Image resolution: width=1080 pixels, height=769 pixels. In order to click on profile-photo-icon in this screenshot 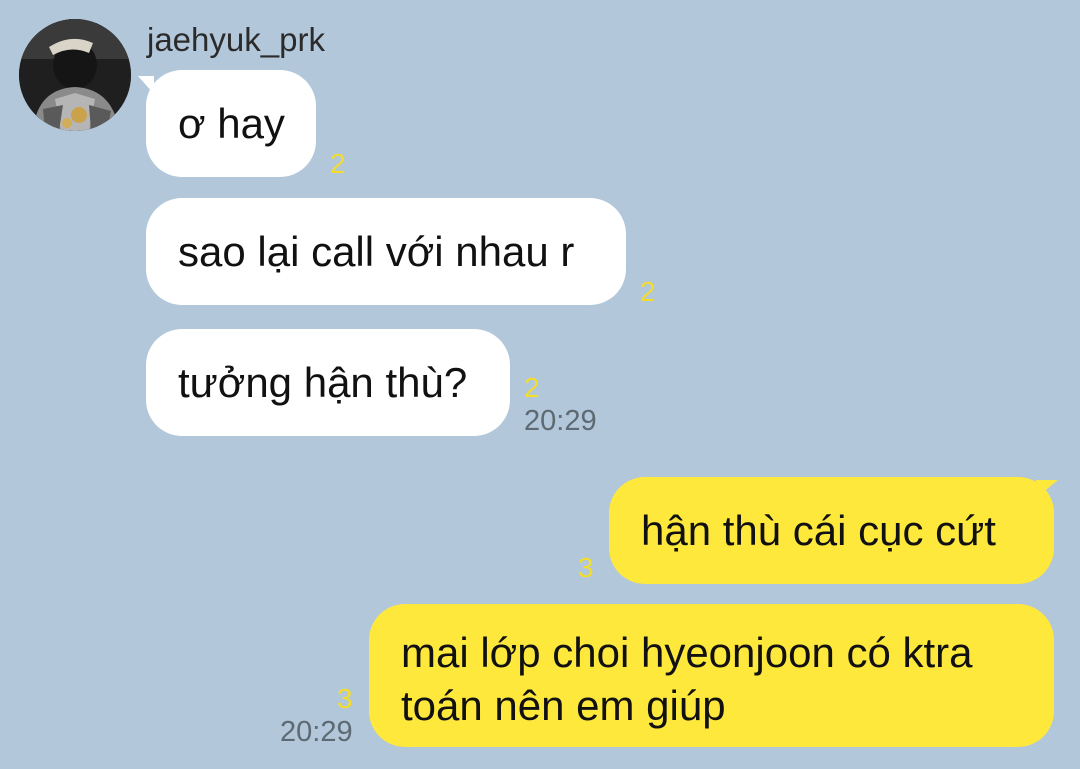, I will do `click(75, 75)`.